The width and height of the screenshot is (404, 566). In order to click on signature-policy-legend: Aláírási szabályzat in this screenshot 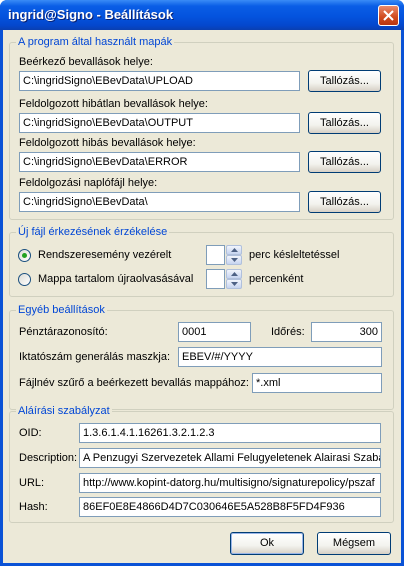, I will do `click(64, 411)`.